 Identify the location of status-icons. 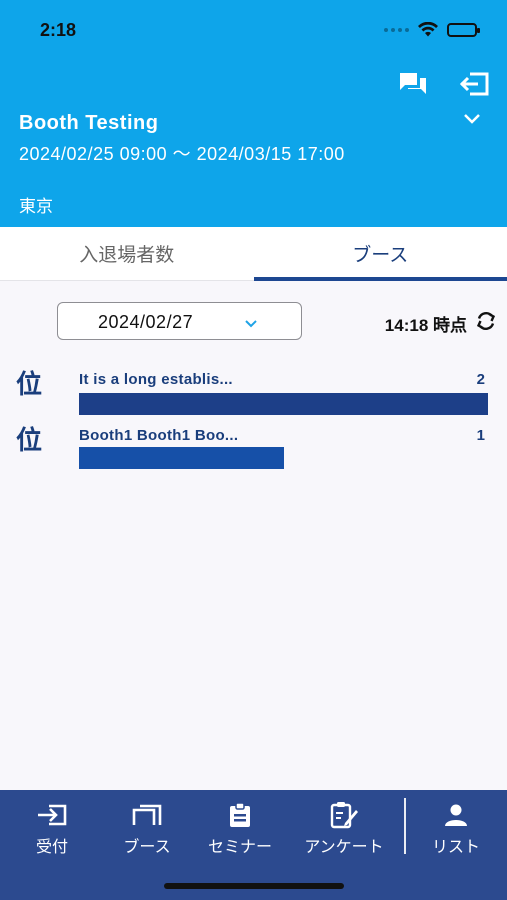
(432, 30).